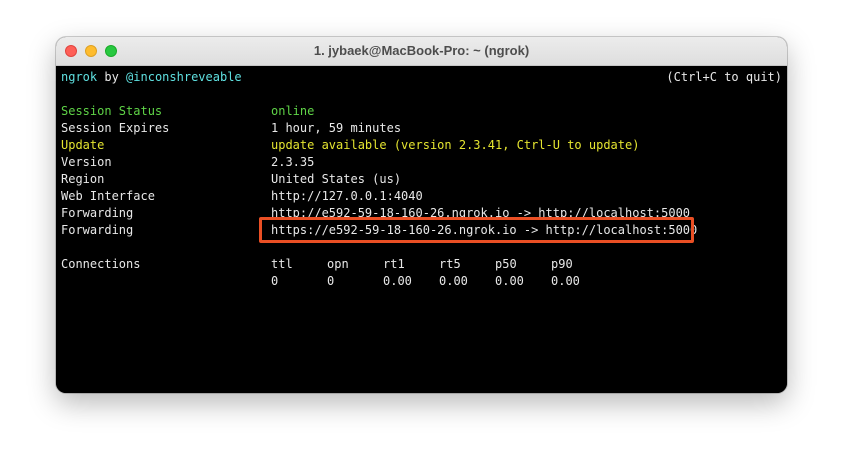  Describe the element at coordinates (331, 281) in the screenshot. I see `conn-value-opn: 0` at that location.